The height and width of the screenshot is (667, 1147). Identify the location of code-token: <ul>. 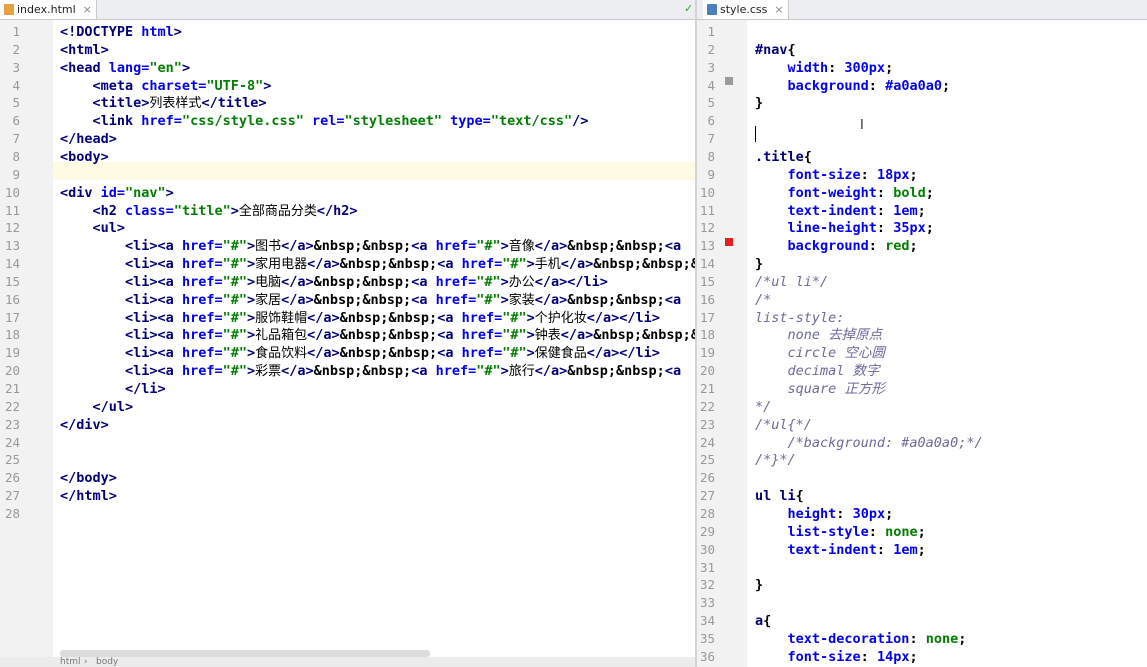
(109, 228).